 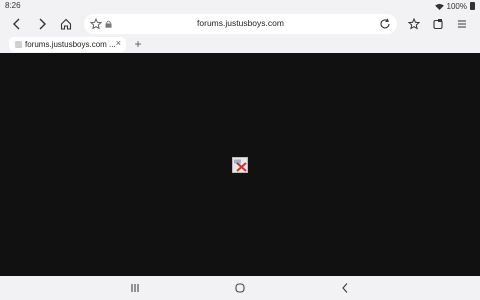 I want to click on home-nav-button, so click(x=240, y=288).